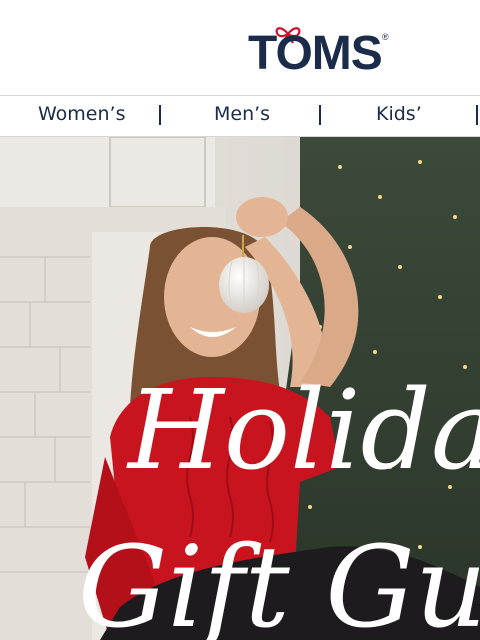 Image resolution: width=480 pixels, height=640 pixels. I want to click on nav-item-mens: Men’s, so click(242, 116).